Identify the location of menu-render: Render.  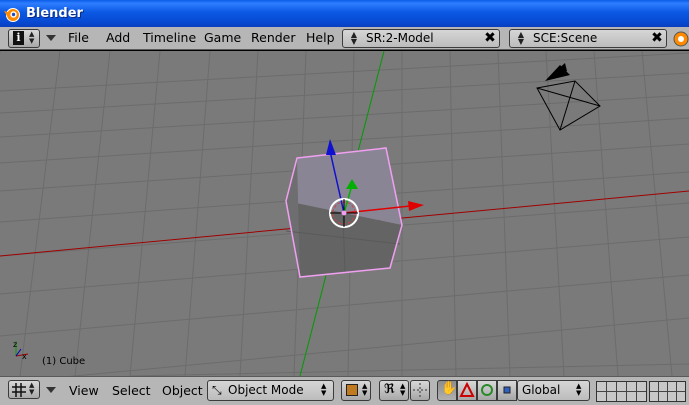
(273, 38).